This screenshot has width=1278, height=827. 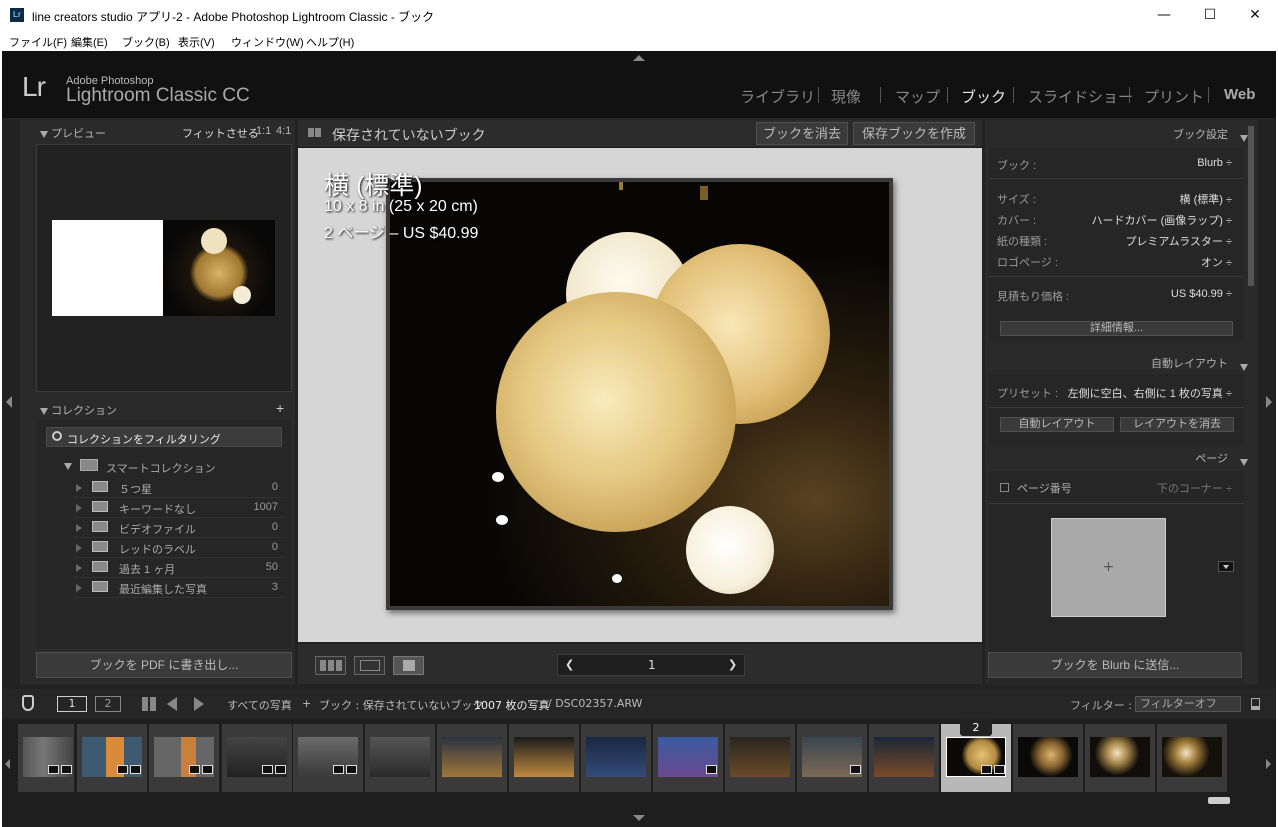 What do you see at coordinates (1226, 566) in the screenshot?
I see `template-dropdown-icon` at bounding box center [1226, 566].